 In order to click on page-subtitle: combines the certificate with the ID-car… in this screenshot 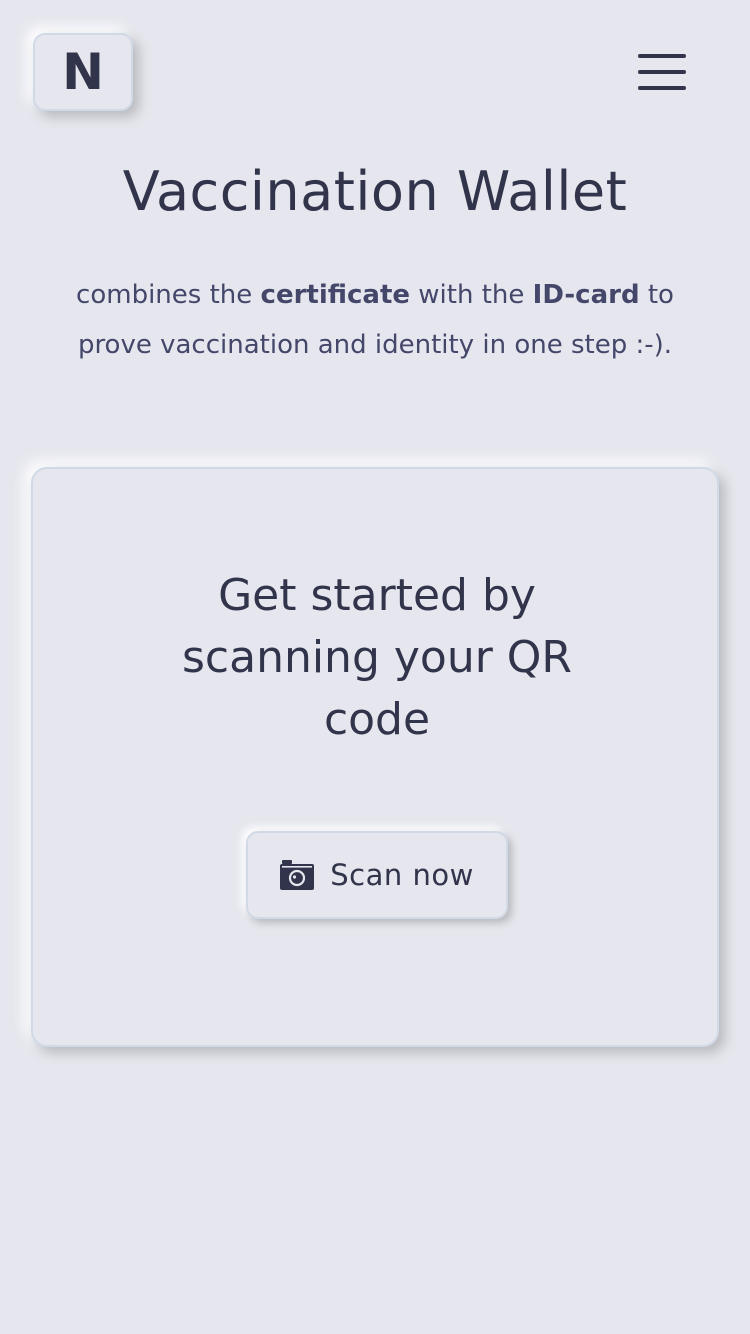, I will do `click(375, 320)`.